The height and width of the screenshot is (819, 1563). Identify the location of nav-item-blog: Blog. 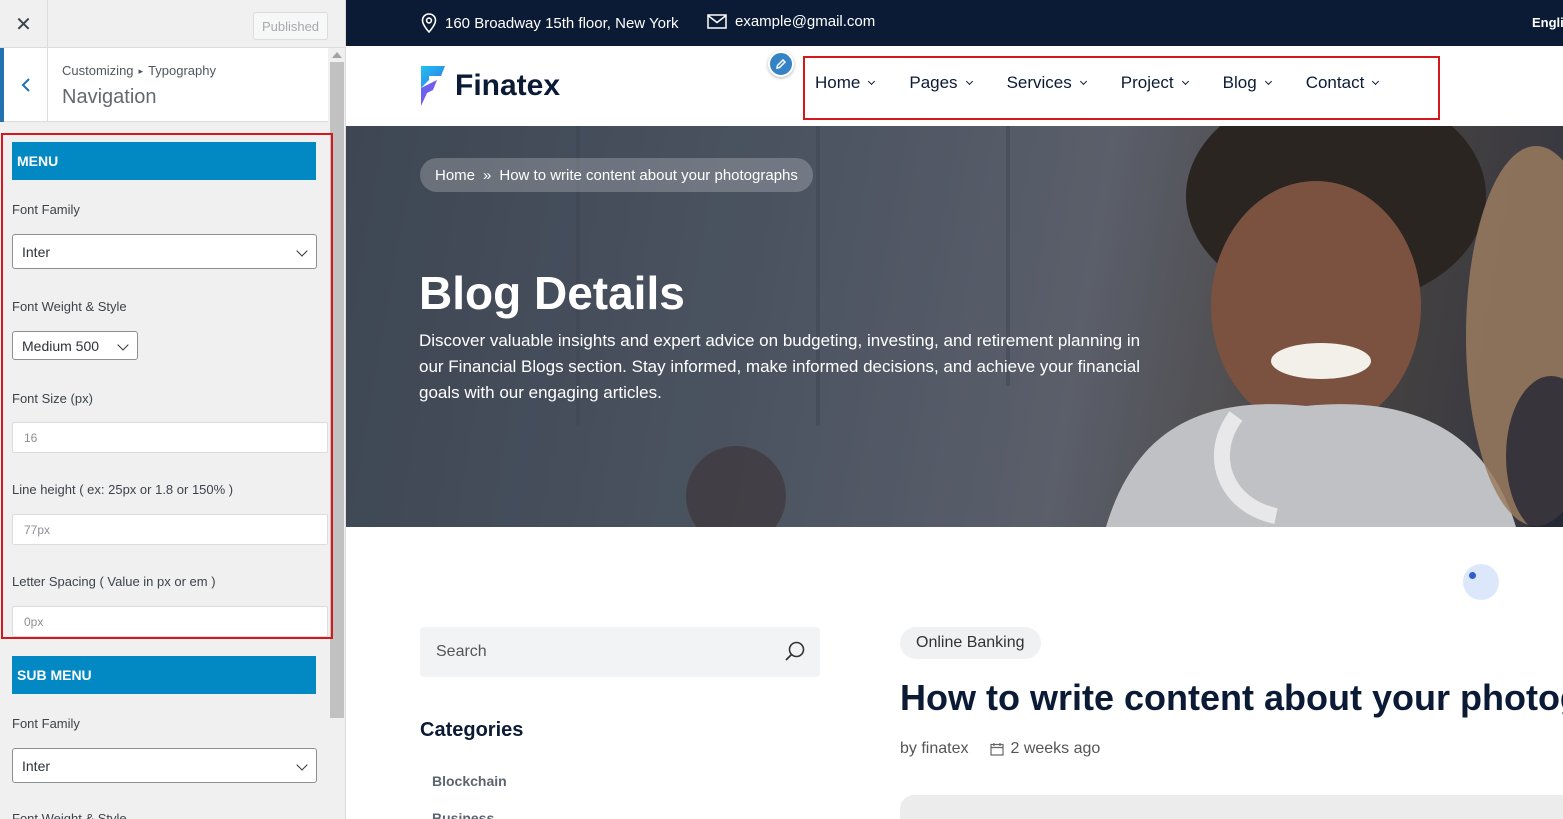
(1247, 83).